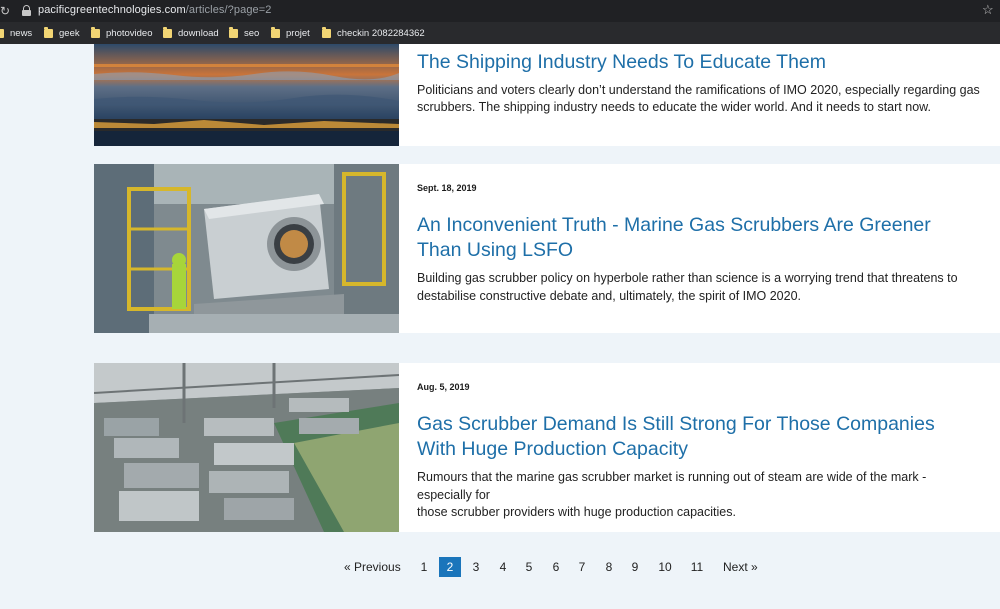 The height and width of the screenshot is (609, 1000). I want to click on url-path: /articles/?page=2, so click(228, 10).